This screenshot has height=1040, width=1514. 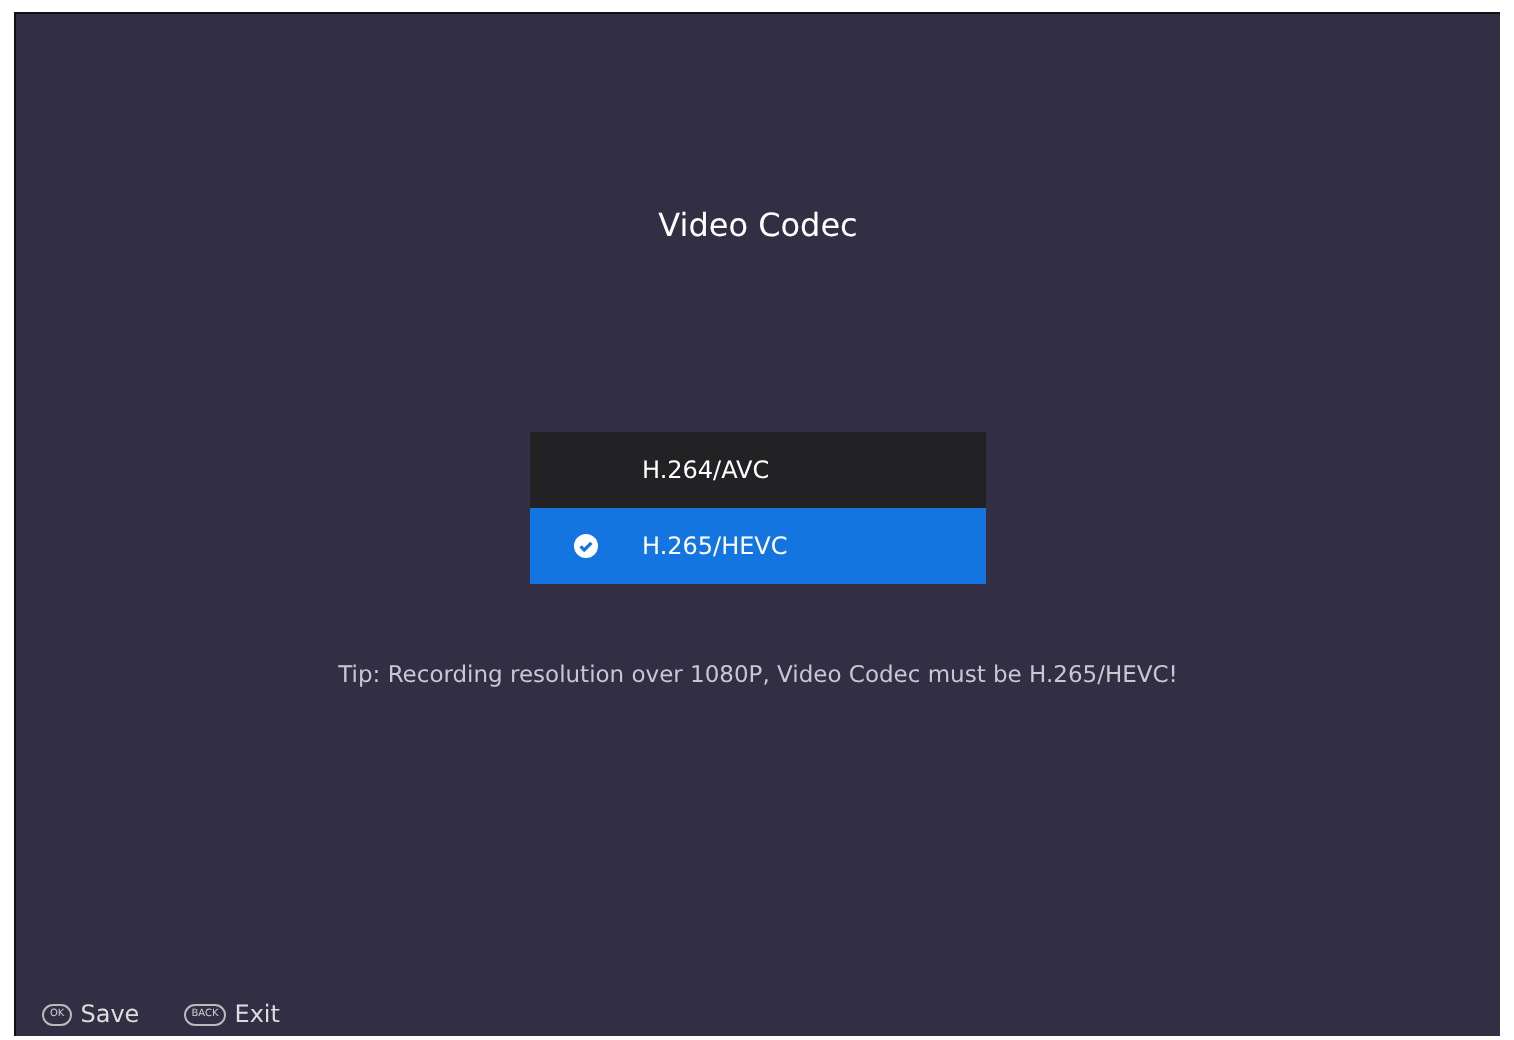 What do you see at coordinates (758, 674) in the screenshot?
I see `tip-text: Tip: Recording resolution over 1080P, Video Codec must be H.265/HEVC!` at bounding box center [758, 674].